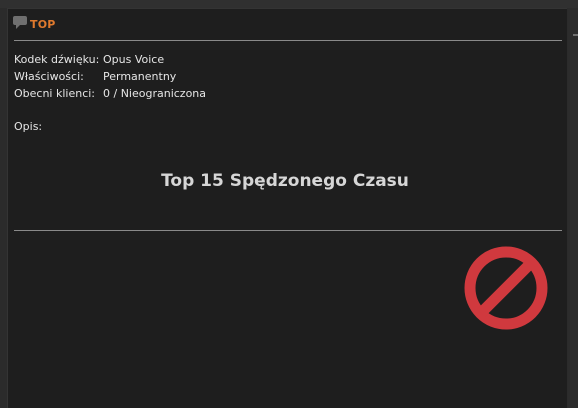 This screenshot has height=408, width=578. I want to click on window-top-strip, so click(289, 4).